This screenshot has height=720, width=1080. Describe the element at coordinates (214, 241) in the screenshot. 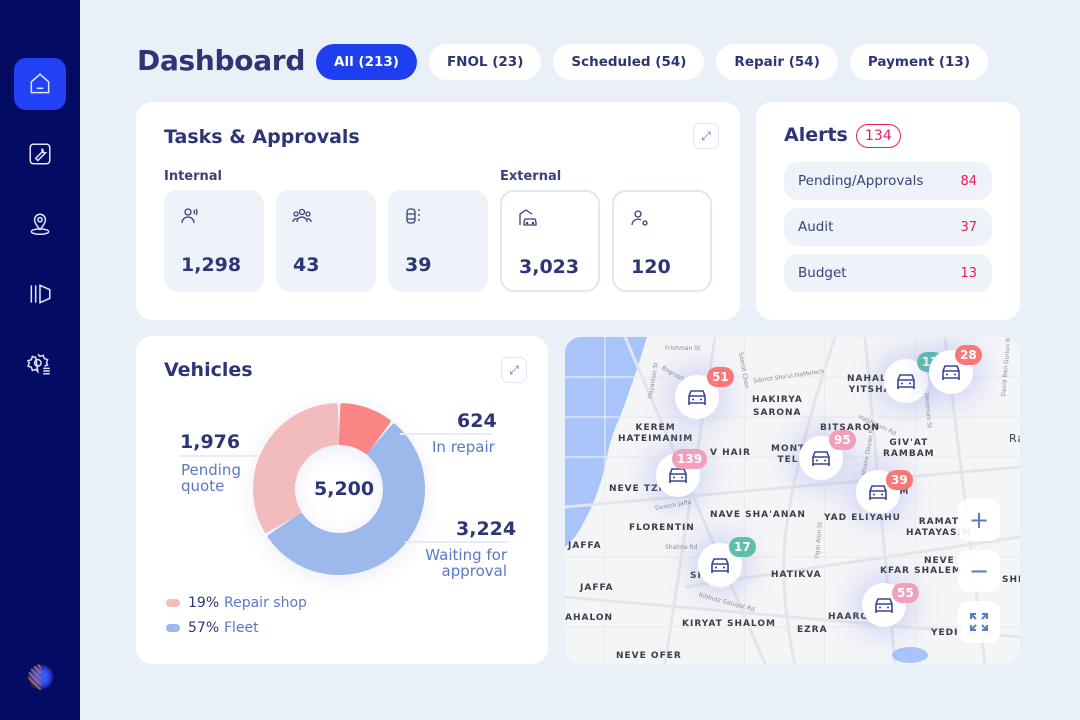

I see `task-tile: 1,298` at that location.